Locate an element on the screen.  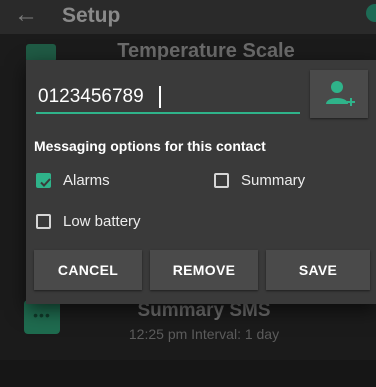
alarms-checkbox: Alarms is located at coordinates (73, 180).